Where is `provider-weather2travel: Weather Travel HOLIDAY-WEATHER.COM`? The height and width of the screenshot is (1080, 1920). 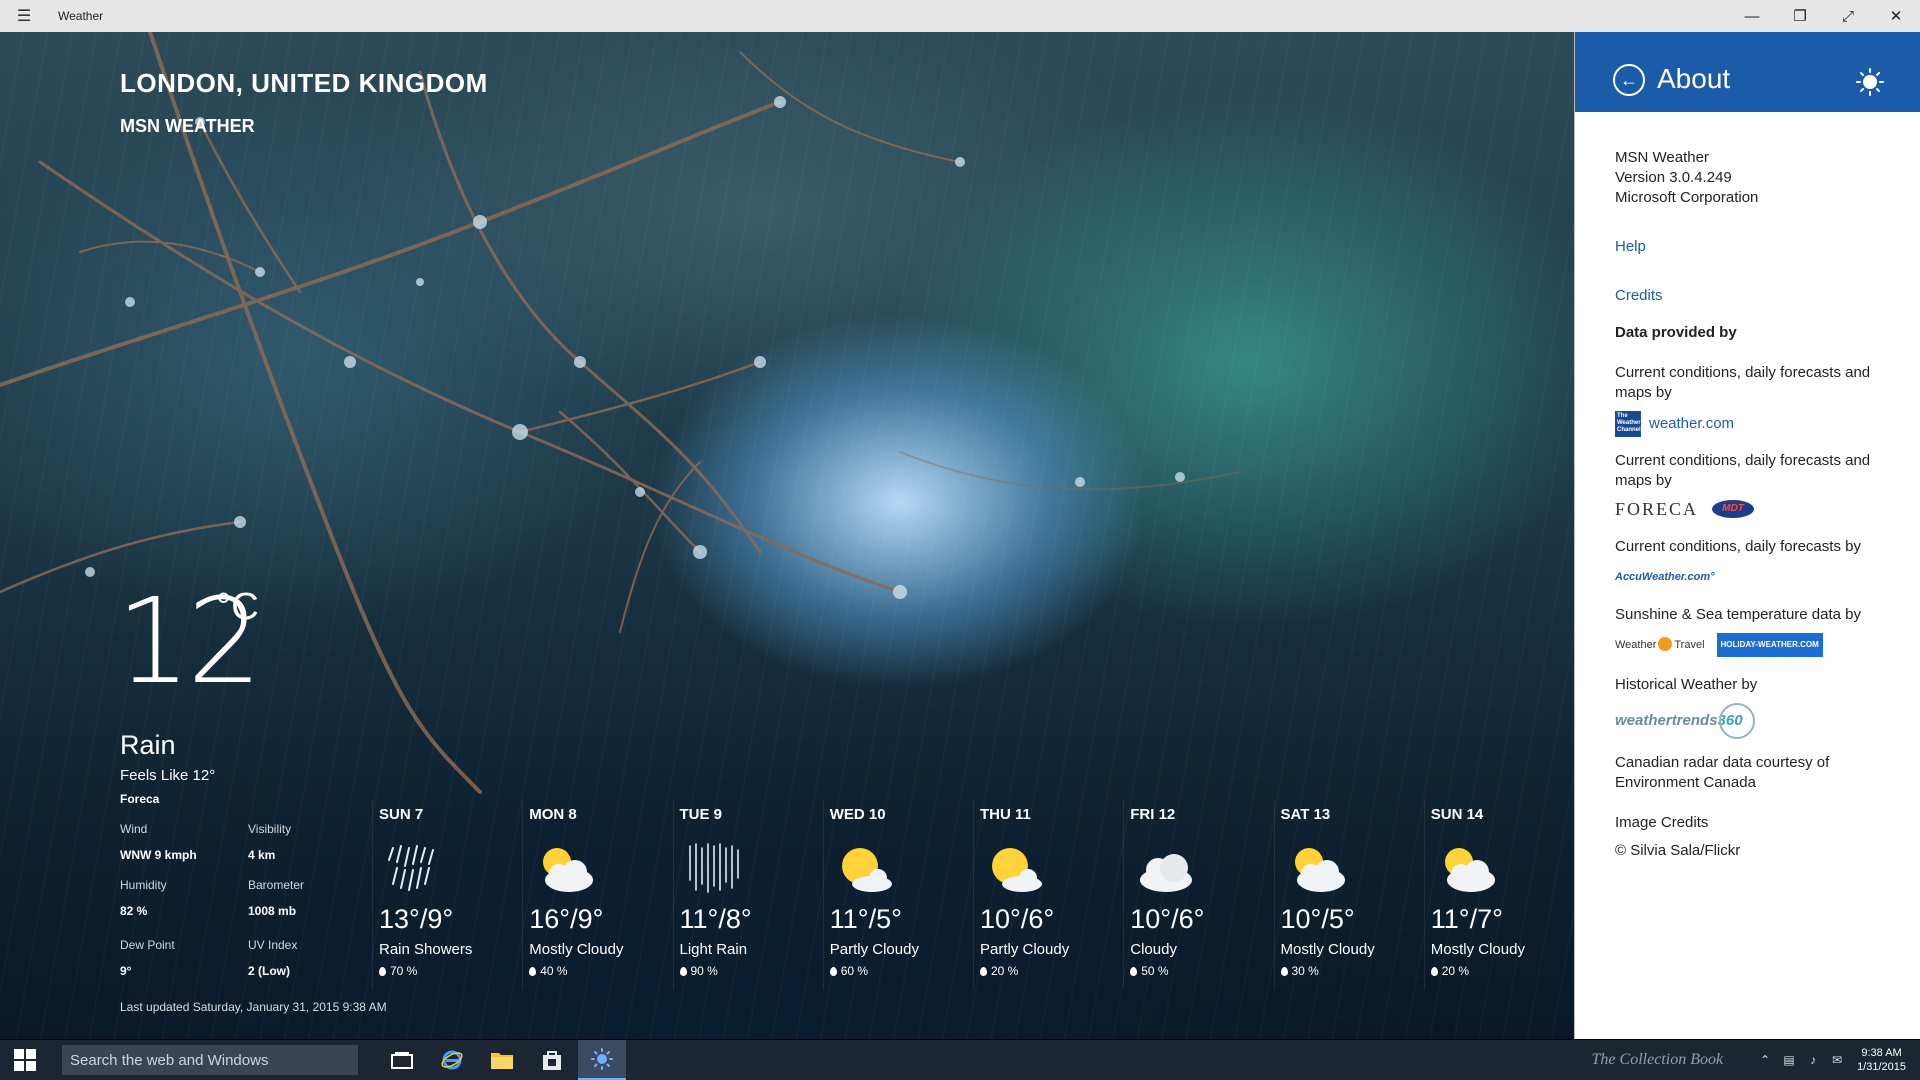 provider-weather2travel: Weather Travel HOLIDAY-WEATHER.COM is located at coordinates (1745, 645).